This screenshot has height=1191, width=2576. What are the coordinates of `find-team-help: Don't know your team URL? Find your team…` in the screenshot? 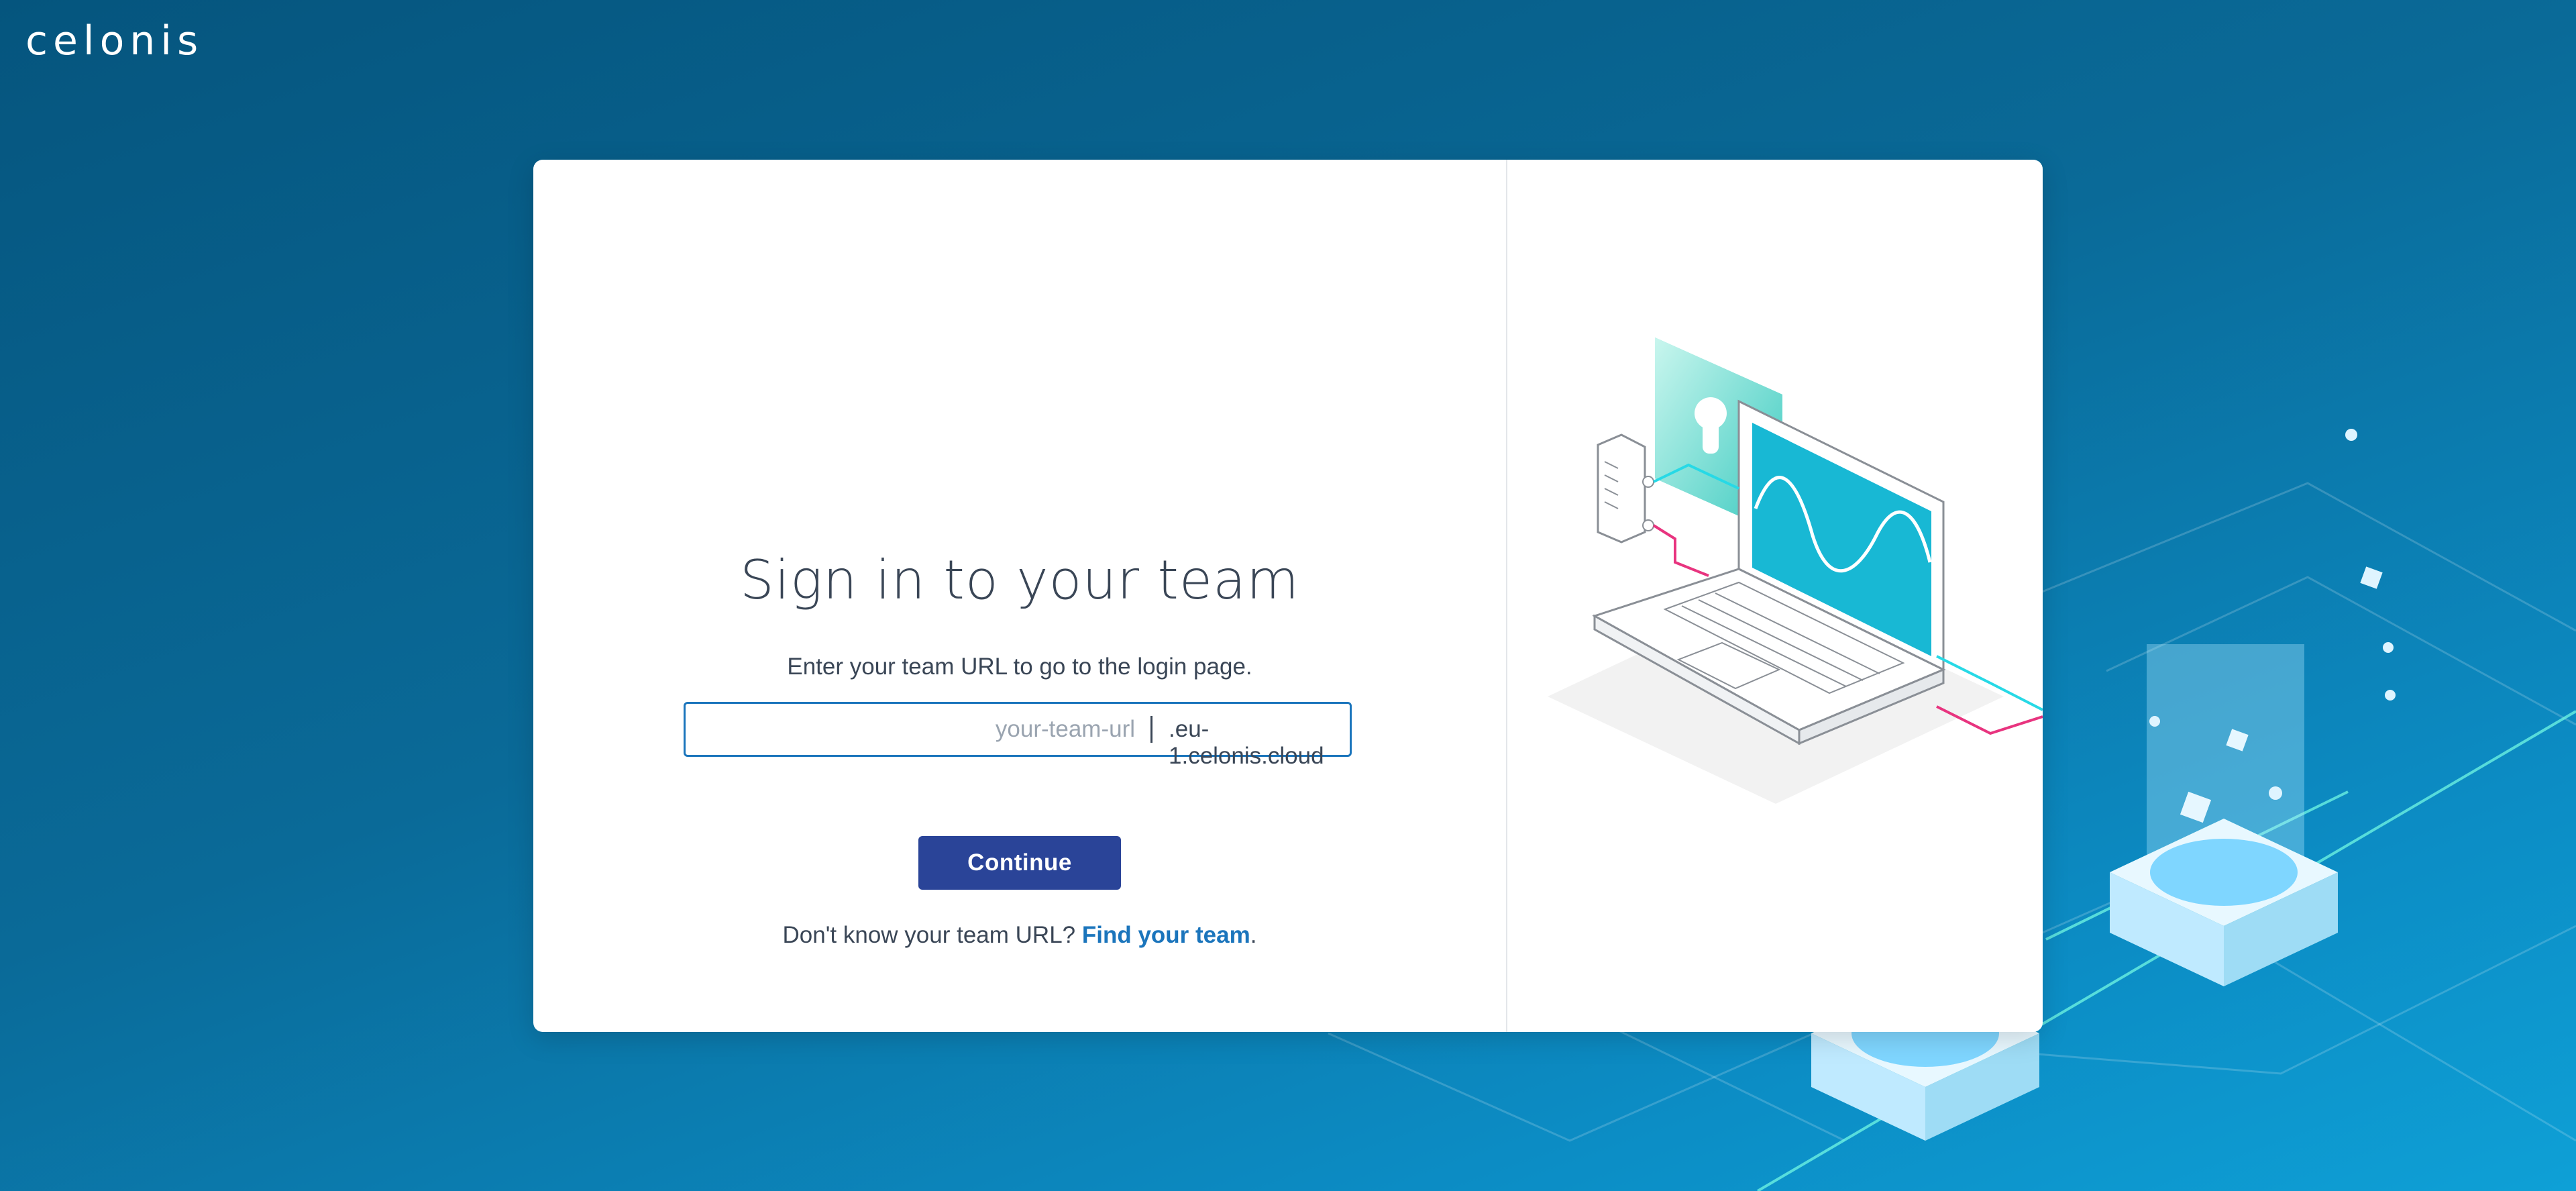 It's located at (1019, 935).